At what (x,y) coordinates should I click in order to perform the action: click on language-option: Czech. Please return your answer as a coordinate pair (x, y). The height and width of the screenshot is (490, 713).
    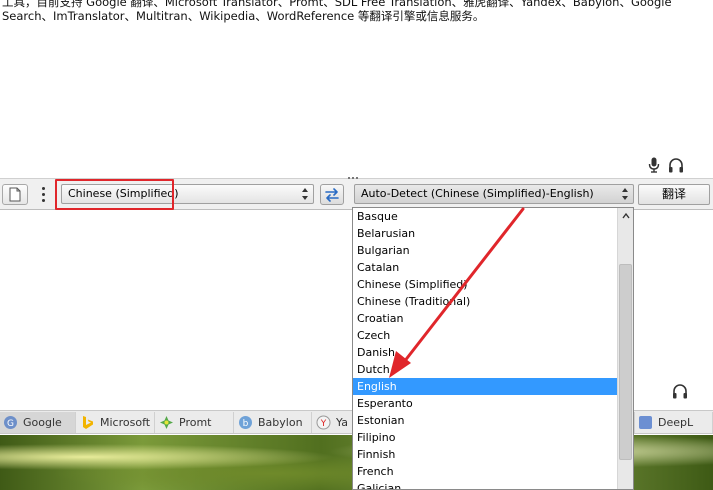
    Looking at the image, I should click on (485, 335).